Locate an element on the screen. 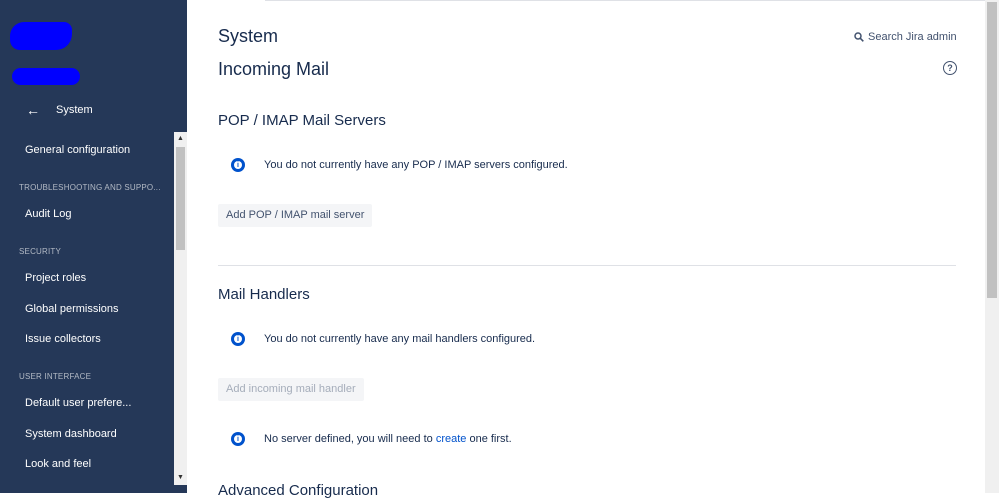 This screenshot has height=499, width=999. no-server-text-post: one first. is located at coordinates (489, 439).